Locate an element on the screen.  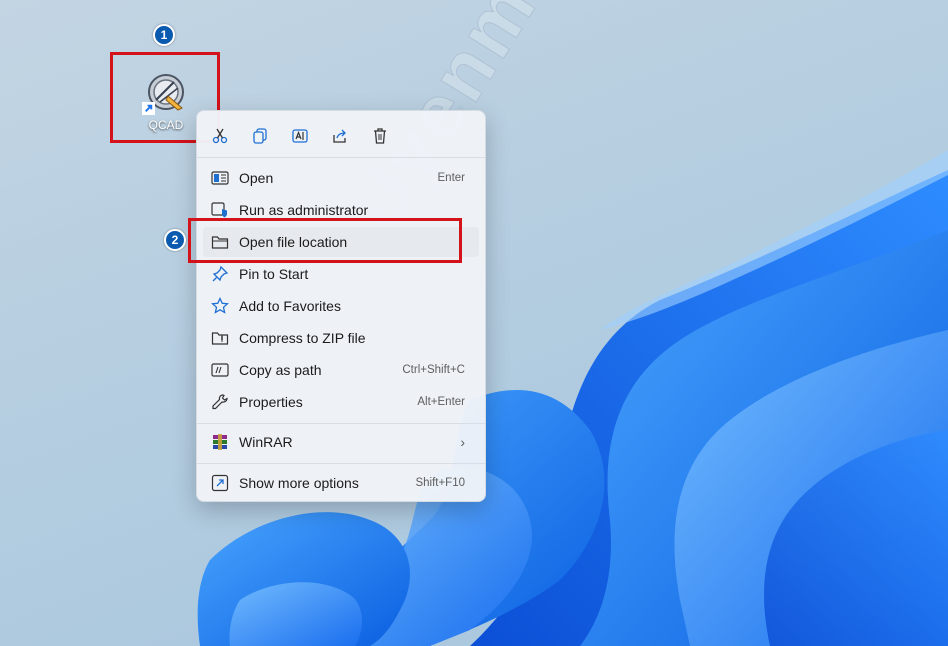
menu-item-compress-zip: Compress to ZIP file is located at coordinates (341, 338).